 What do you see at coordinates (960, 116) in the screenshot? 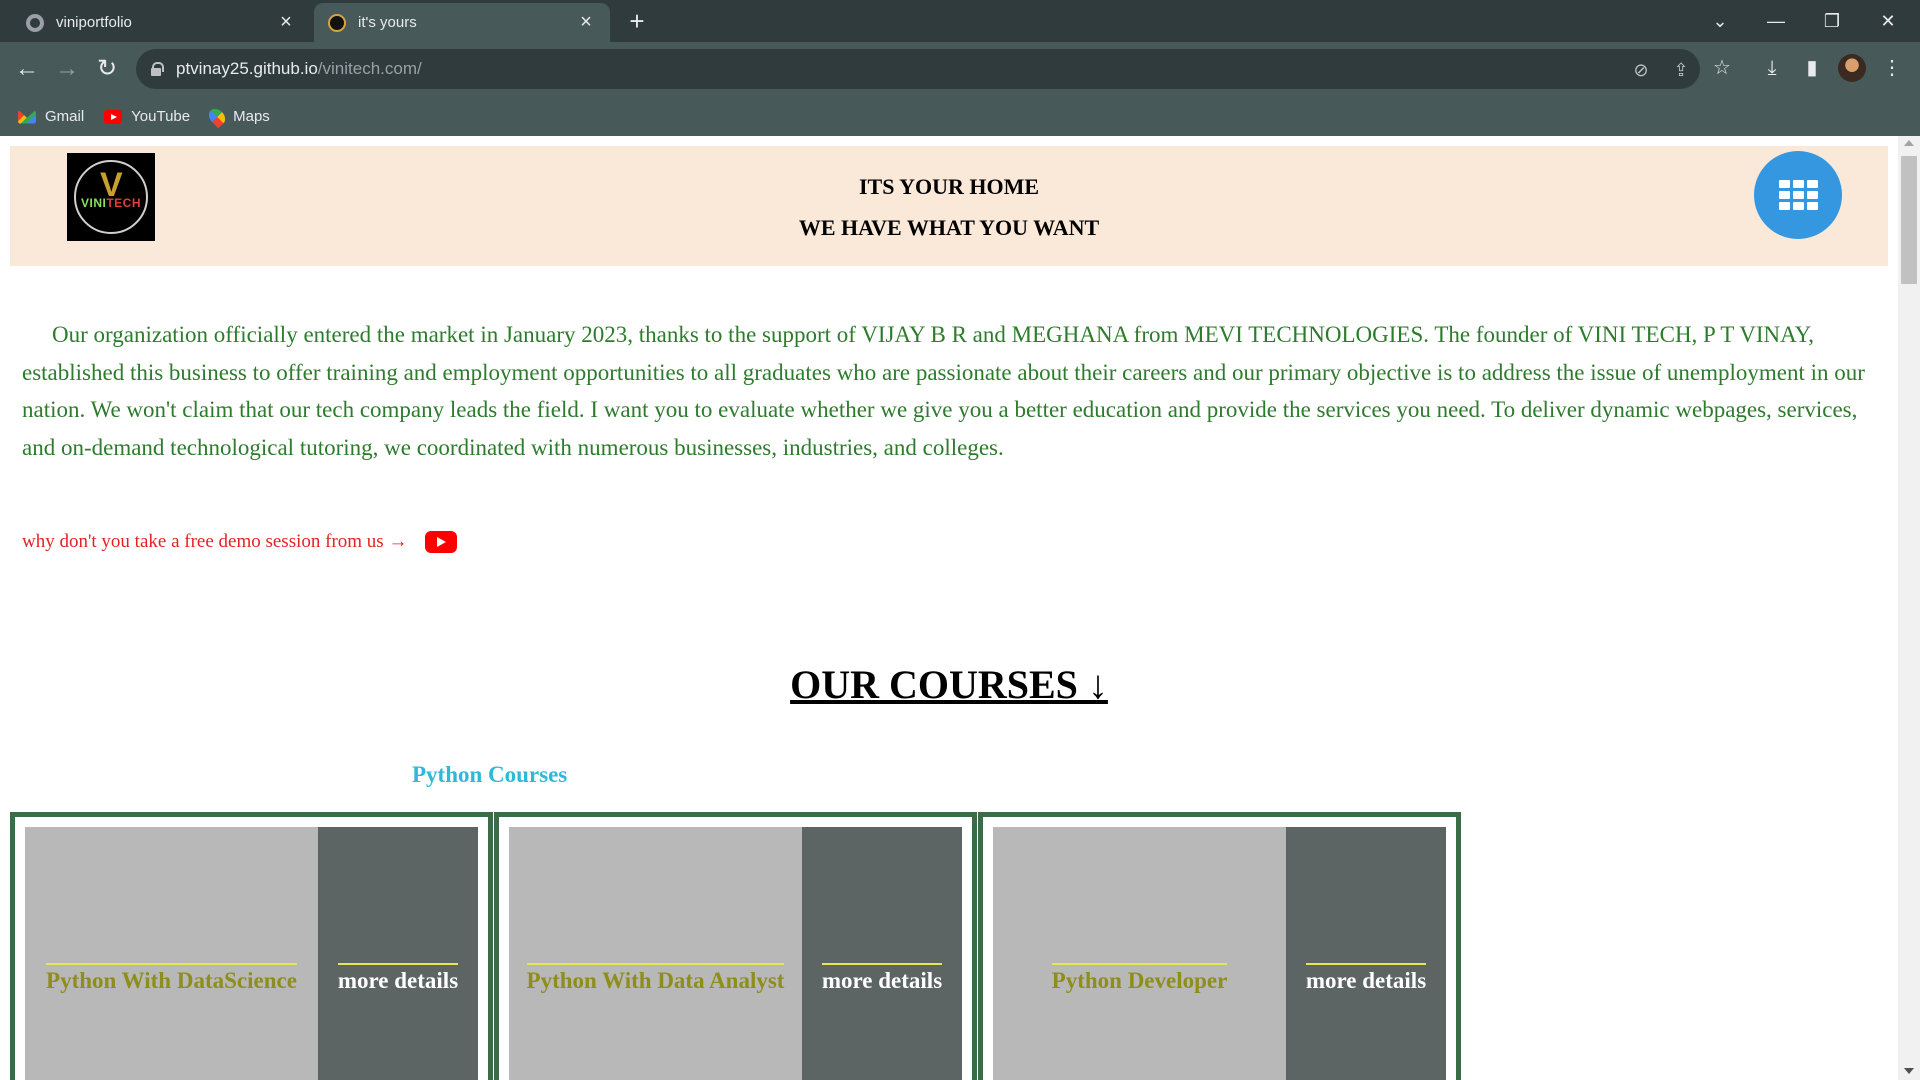
I see `bookmarks-bar: Gmail YouTube Maps` at bounding box center [960, 116].